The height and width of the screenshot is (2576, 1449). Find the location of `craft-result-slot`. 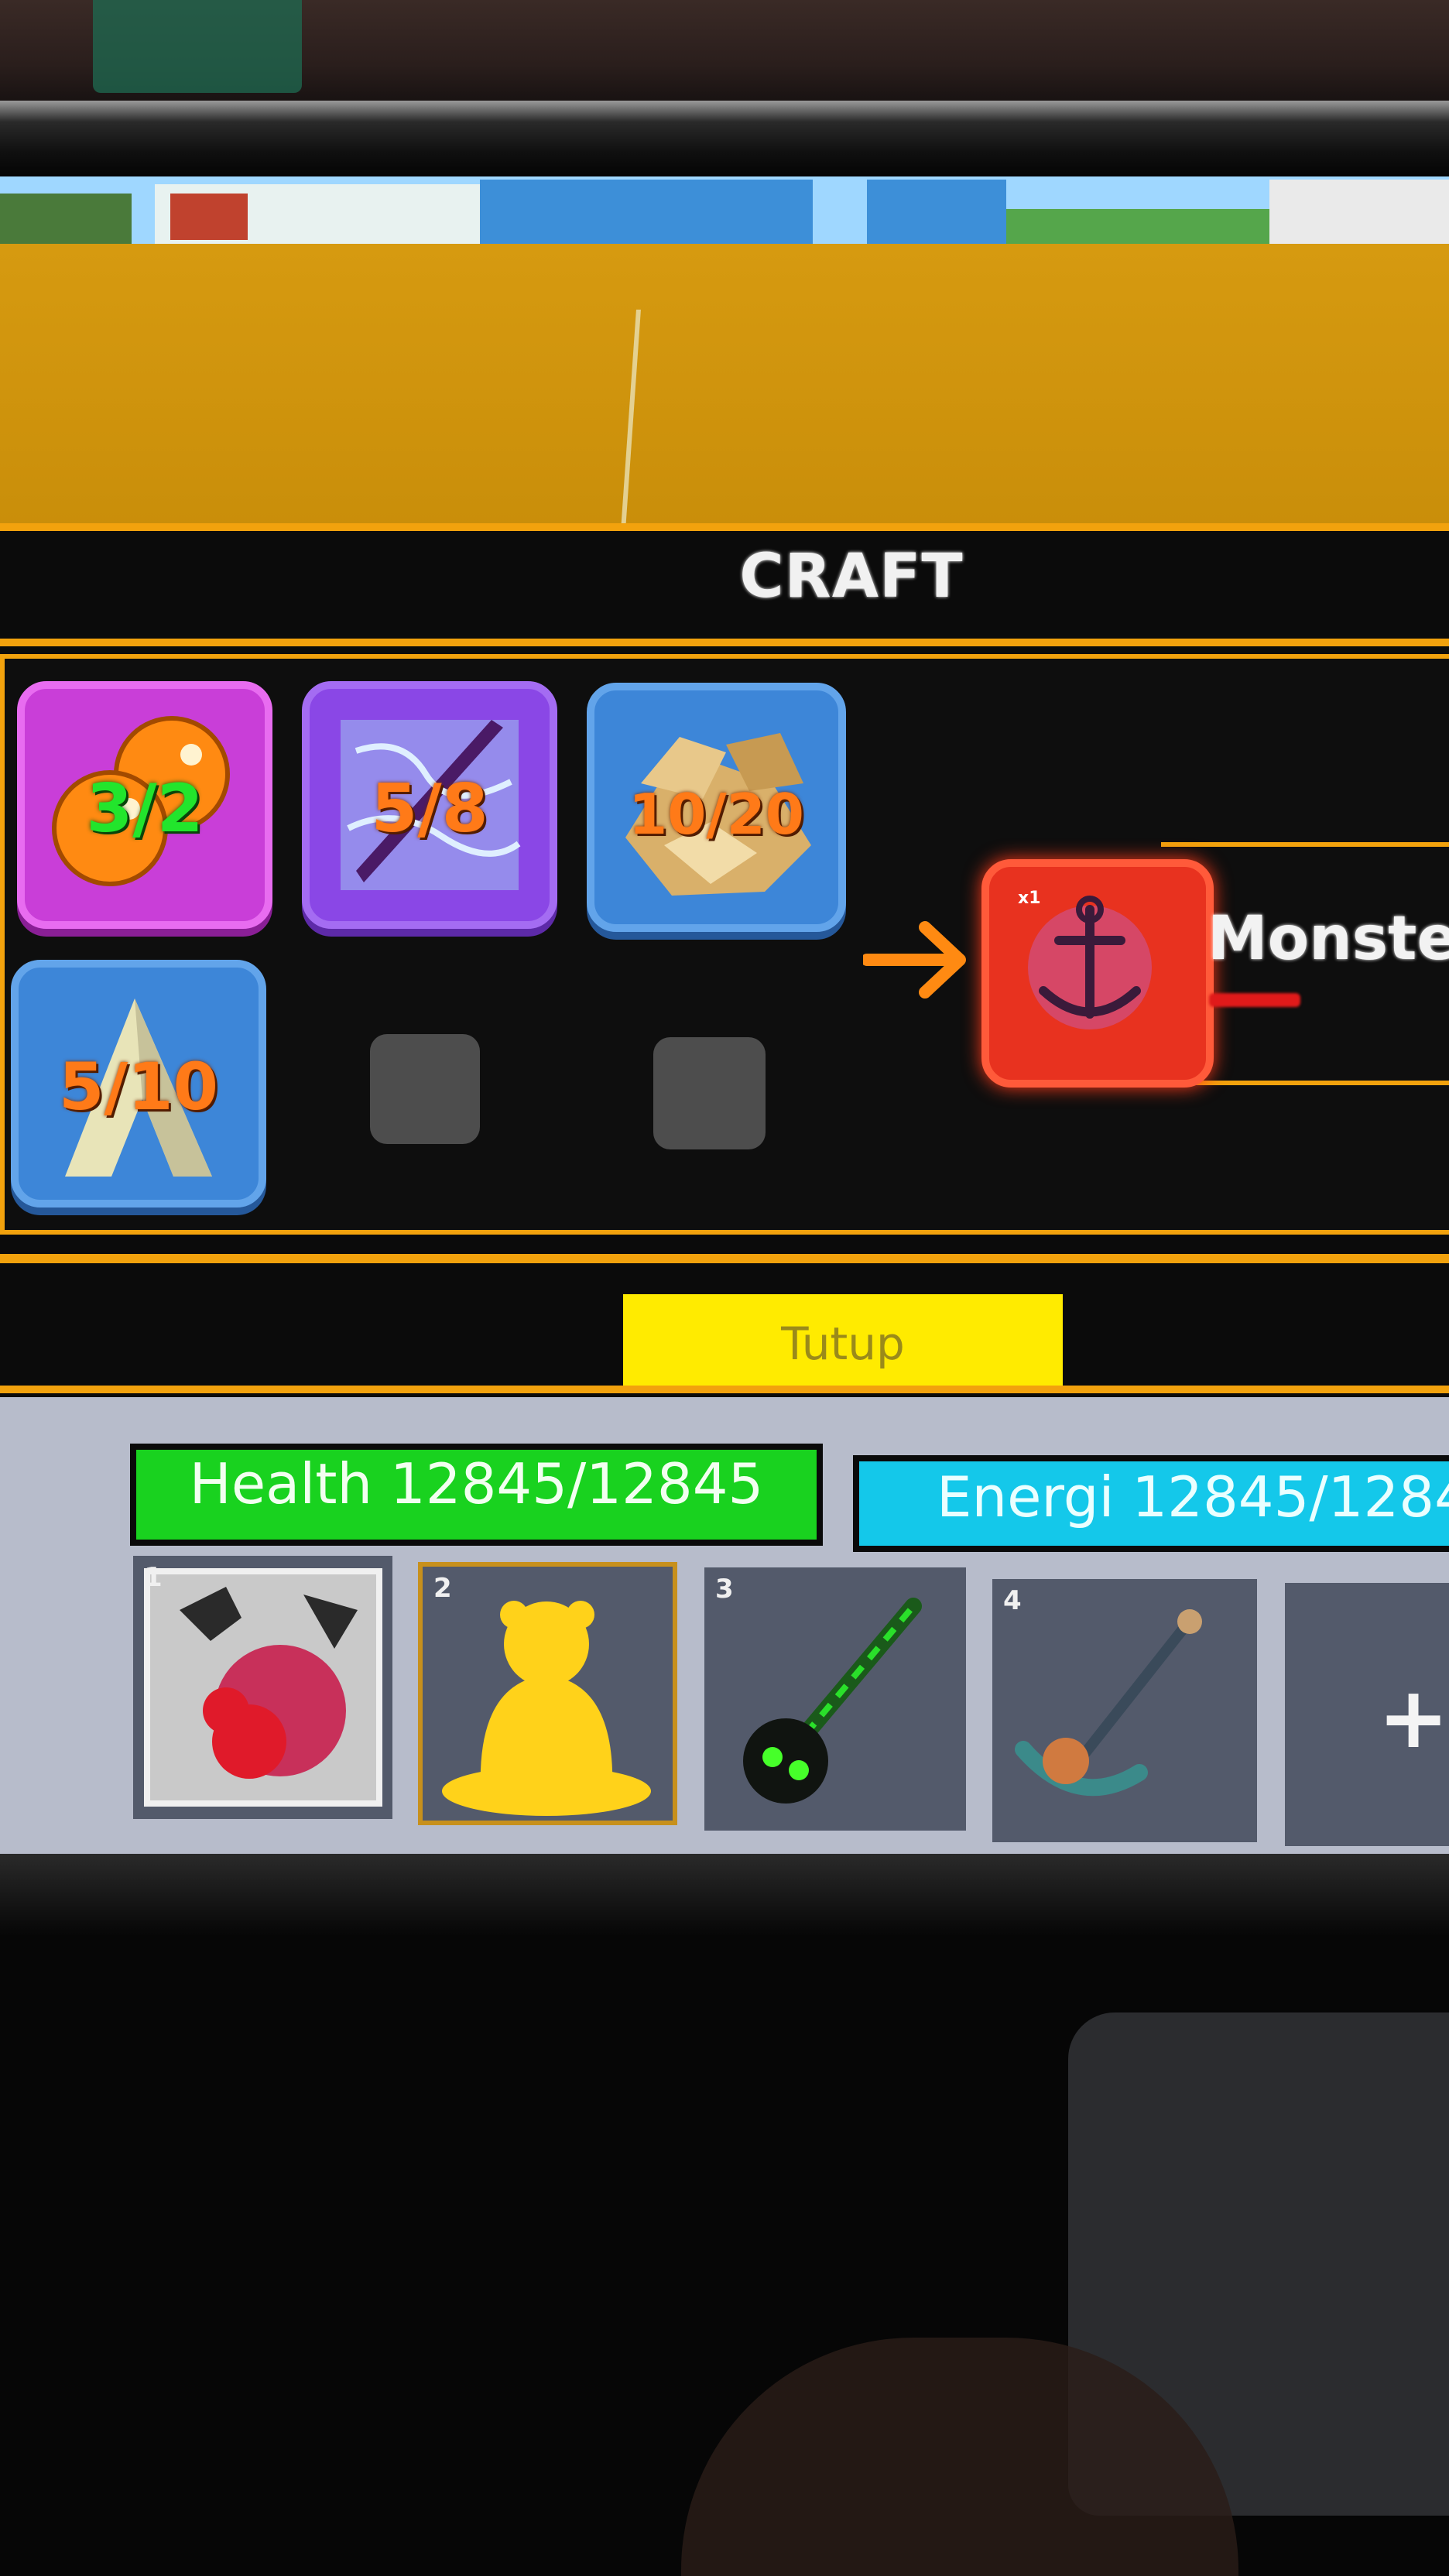

craft-result-slot is located at coordinates (1097, 973).